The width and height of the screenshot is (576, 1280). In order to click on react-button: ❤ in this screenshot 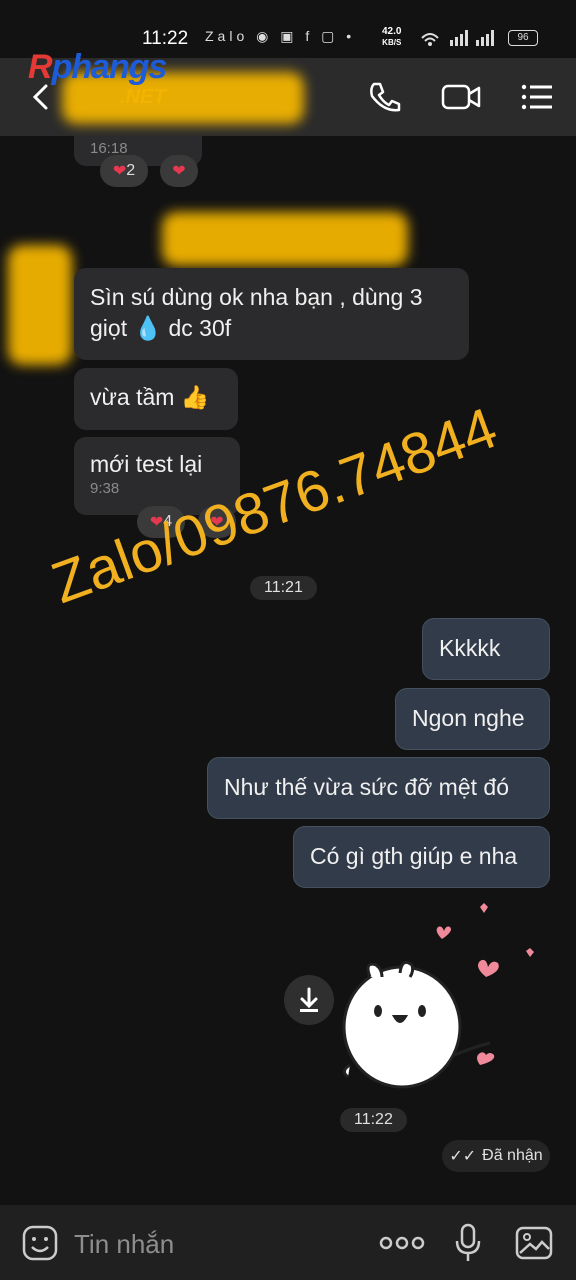, I will do `click(179, 171)`.